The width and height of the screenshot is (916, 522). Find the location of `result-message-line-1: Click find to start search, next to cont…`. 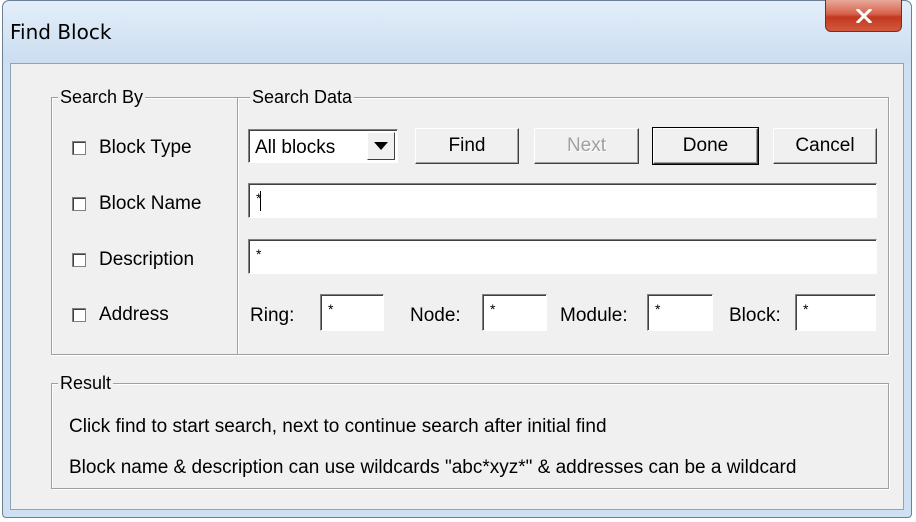

result-message-line-1: Click find to start search, next to cont… is located at coordinates (338, 426).